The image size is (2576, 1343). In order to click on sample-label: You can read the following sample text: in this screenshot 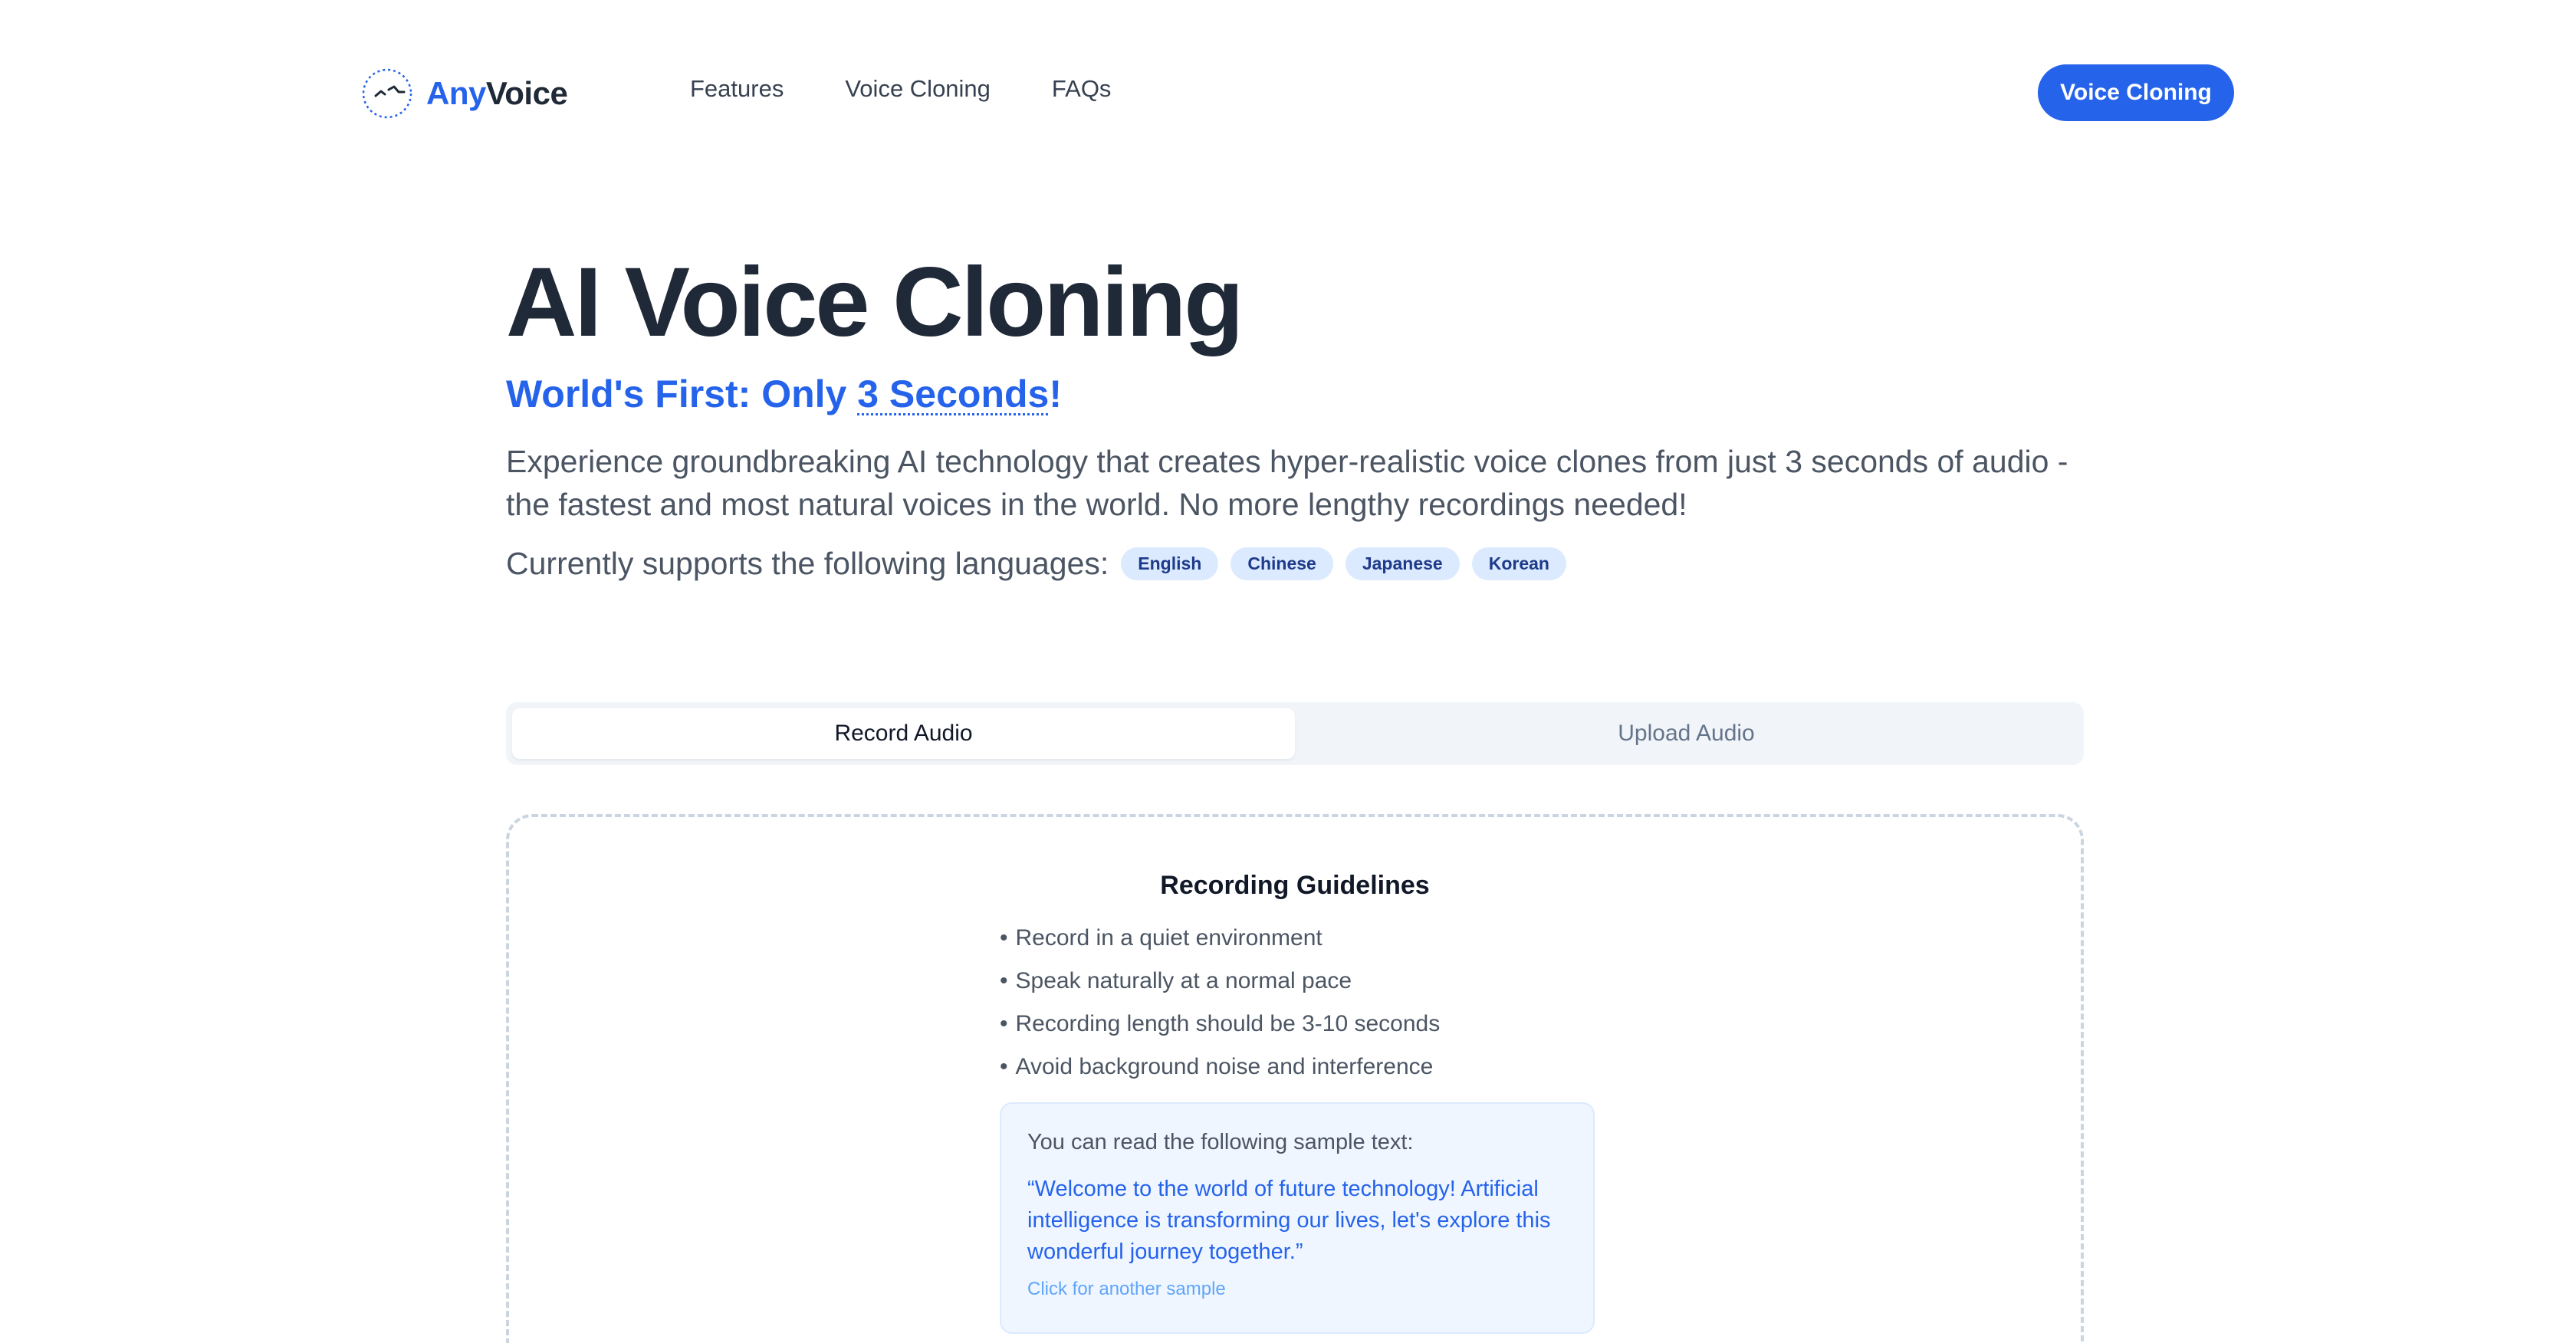, I will do `click(1221, 1142)`.